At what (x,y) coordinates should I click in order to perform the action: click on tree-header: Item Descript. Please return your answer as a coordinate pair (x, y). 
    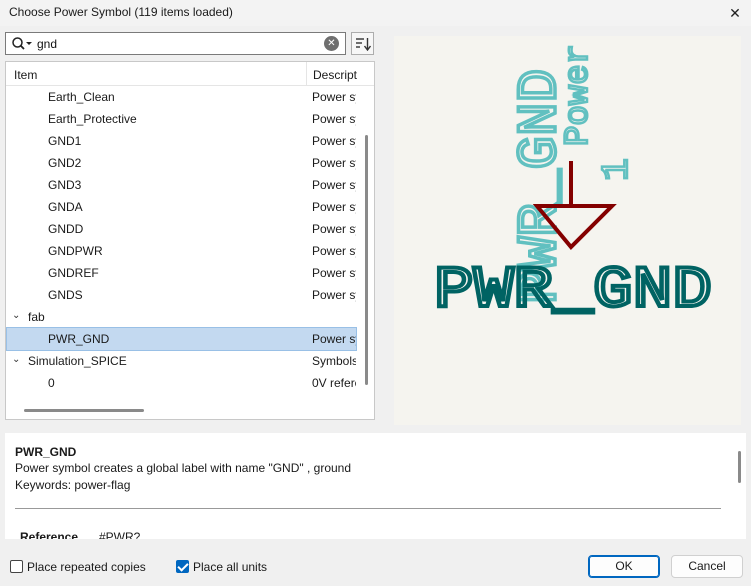
    Looking at the image, I should click on (190, 74).